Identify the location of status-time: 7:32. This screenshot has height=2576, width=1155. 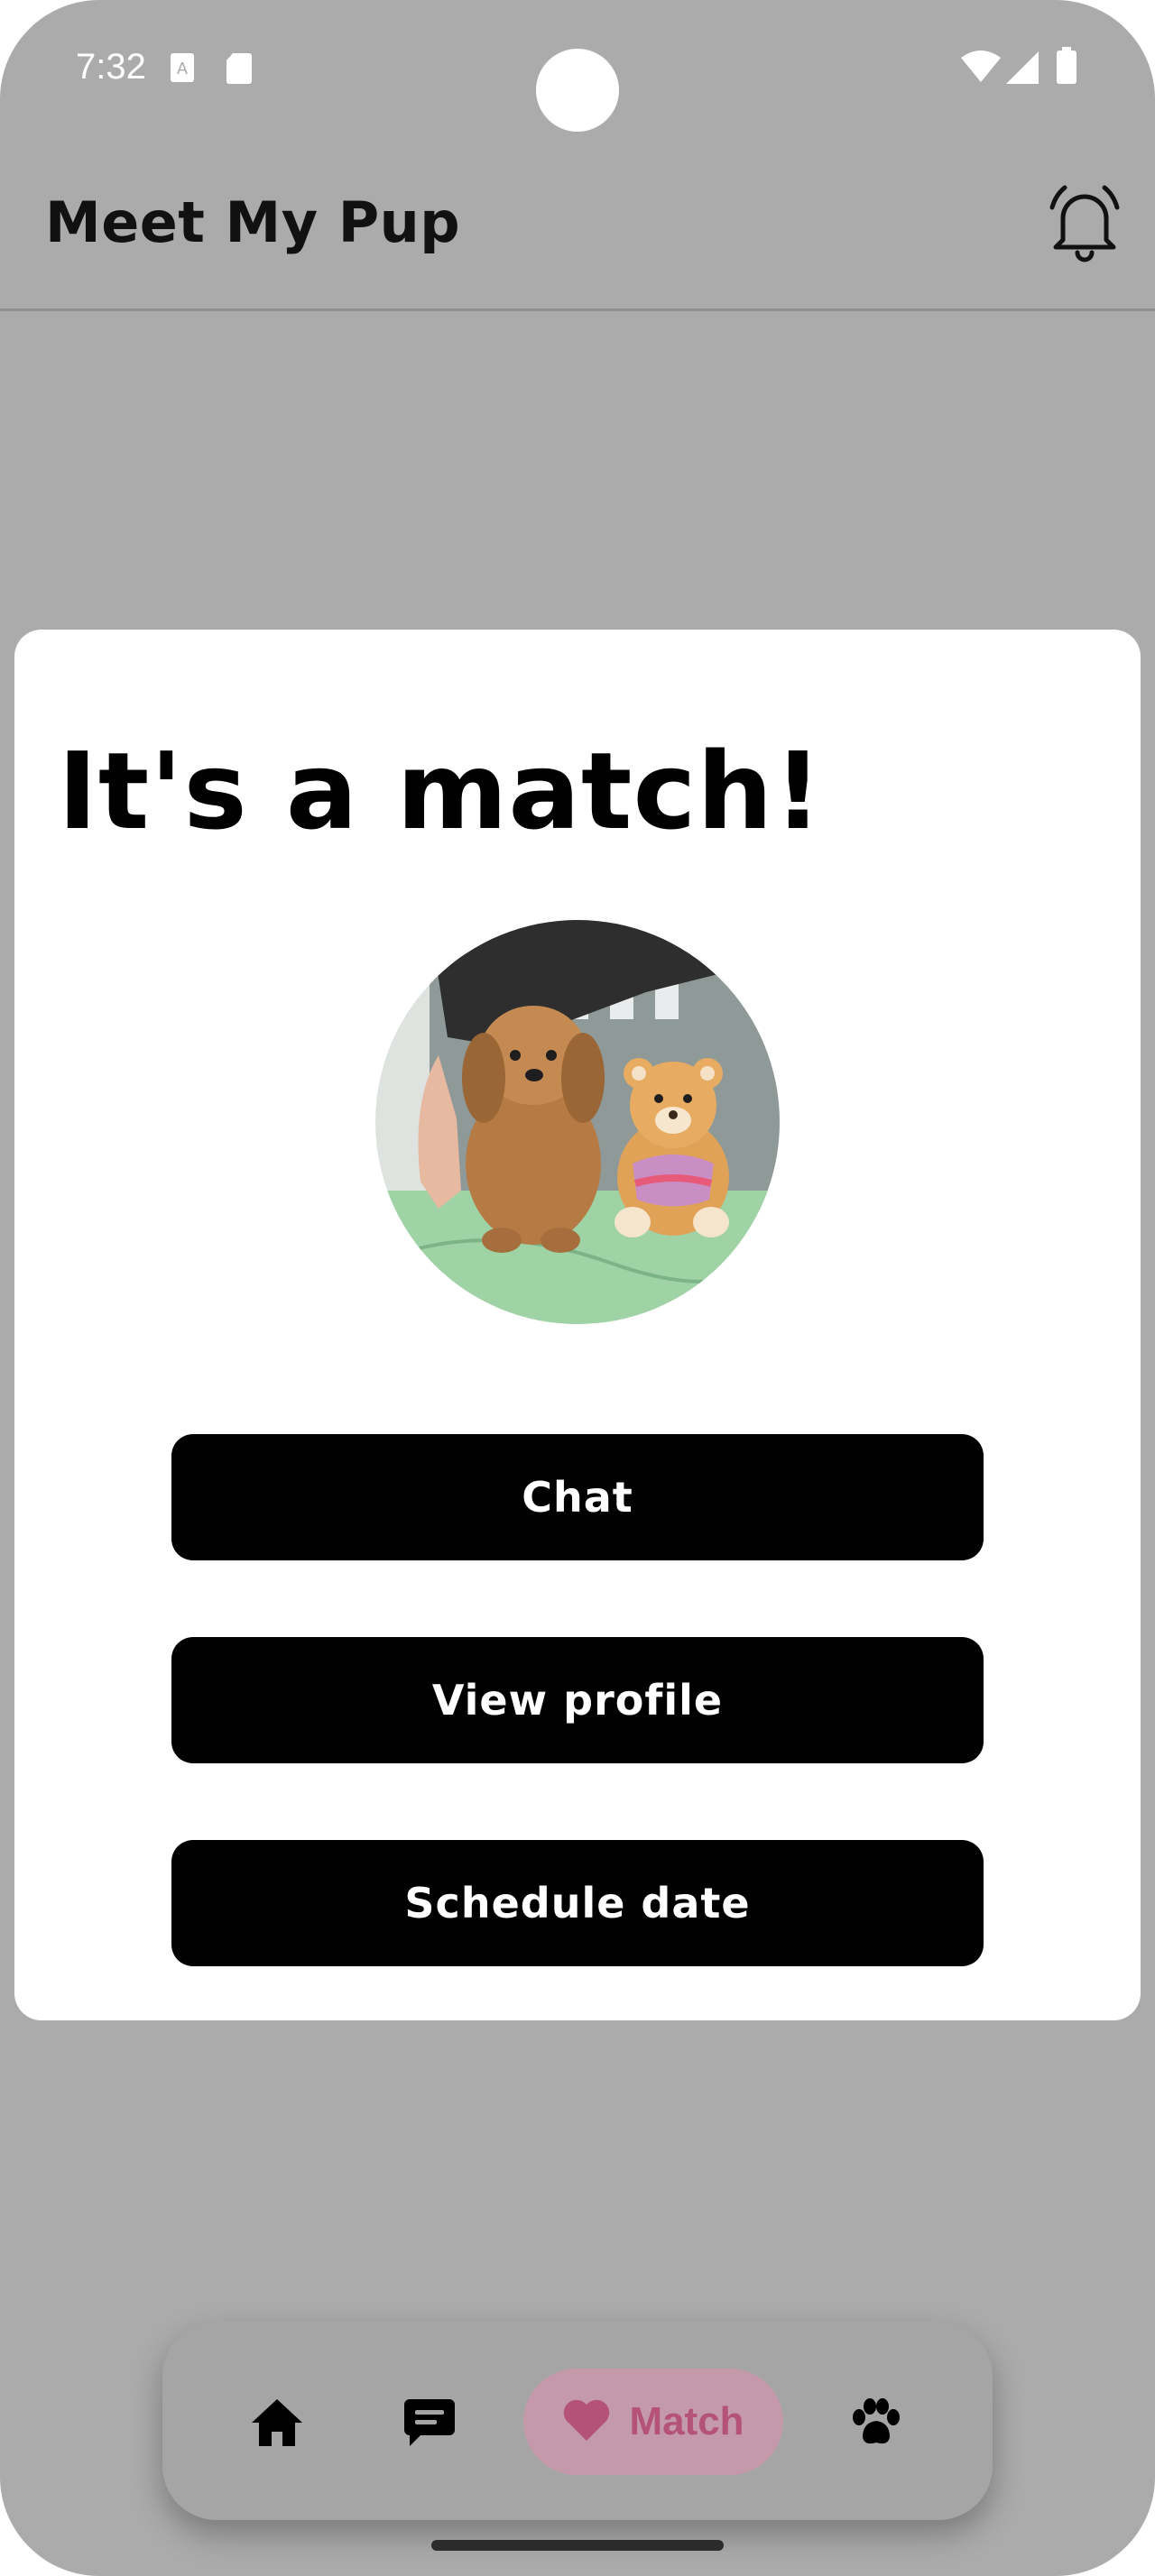
(111, 67).